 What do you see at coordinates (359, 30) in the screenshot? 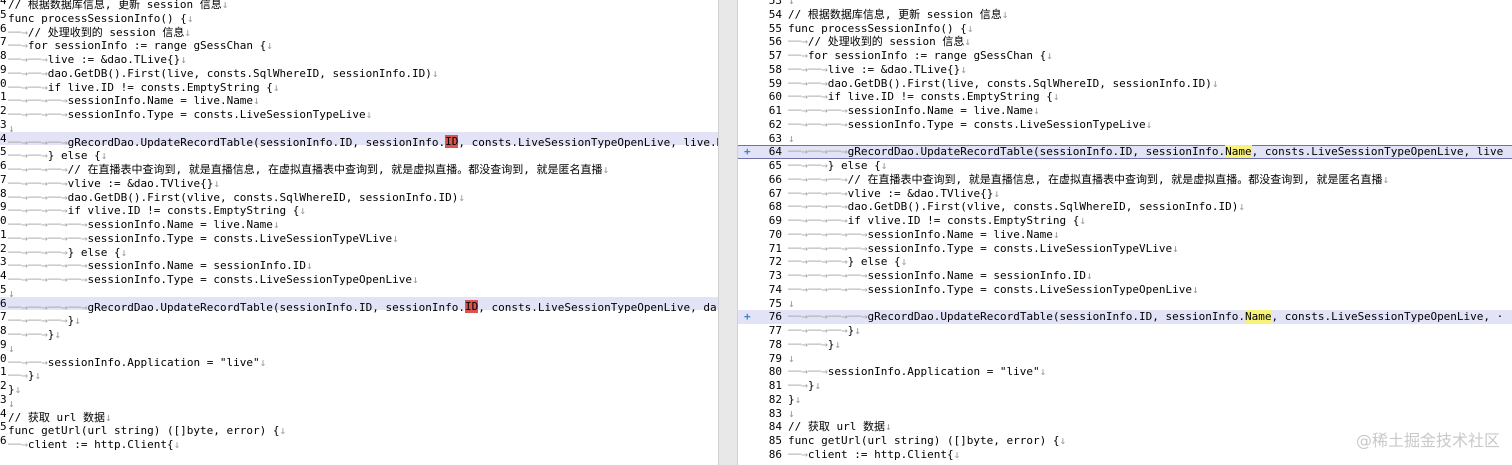
I see `code-line: 6──→// 处理收到的 session 信息↓` at bounding box center [359, 30].